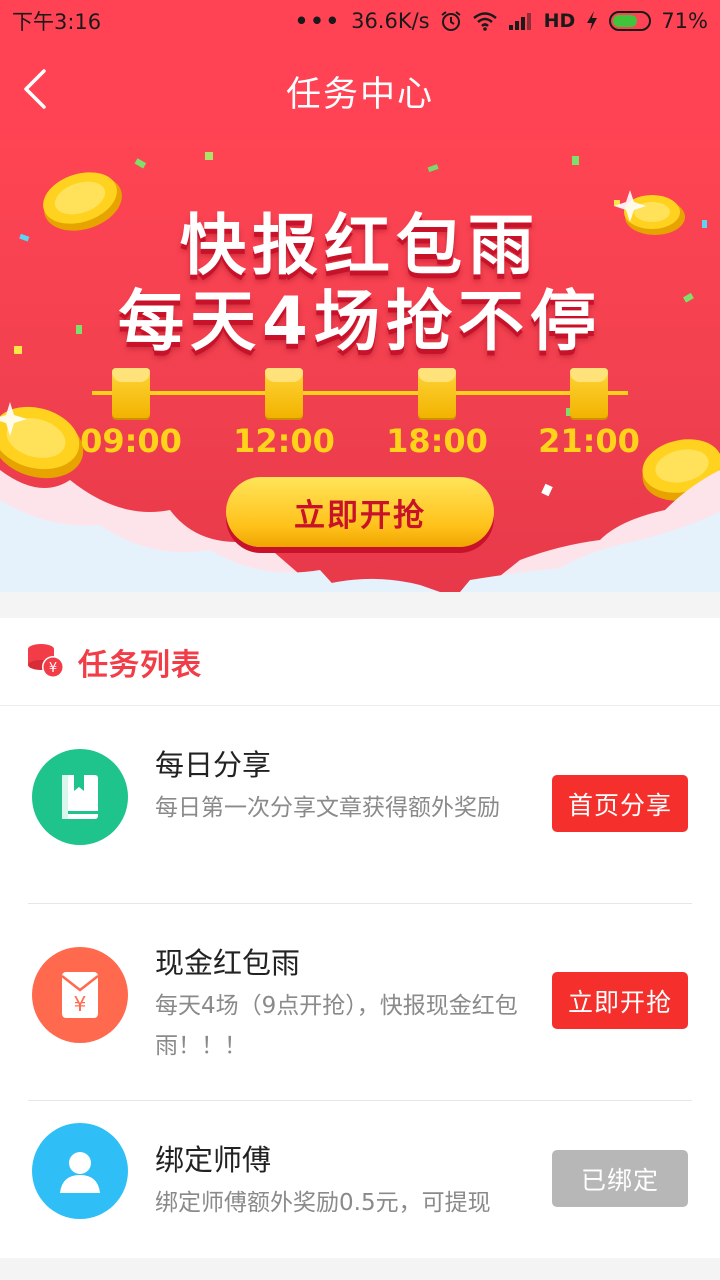 The image size is (720, 1280). Describe the element at coordinates (46, 662) in the screenshot. I see `coin-stack-icon: ¥` at that location.